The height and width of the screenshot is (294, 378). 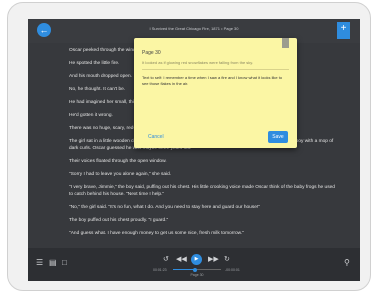 I want to click on progress-fill, so click(x=184, y=269).